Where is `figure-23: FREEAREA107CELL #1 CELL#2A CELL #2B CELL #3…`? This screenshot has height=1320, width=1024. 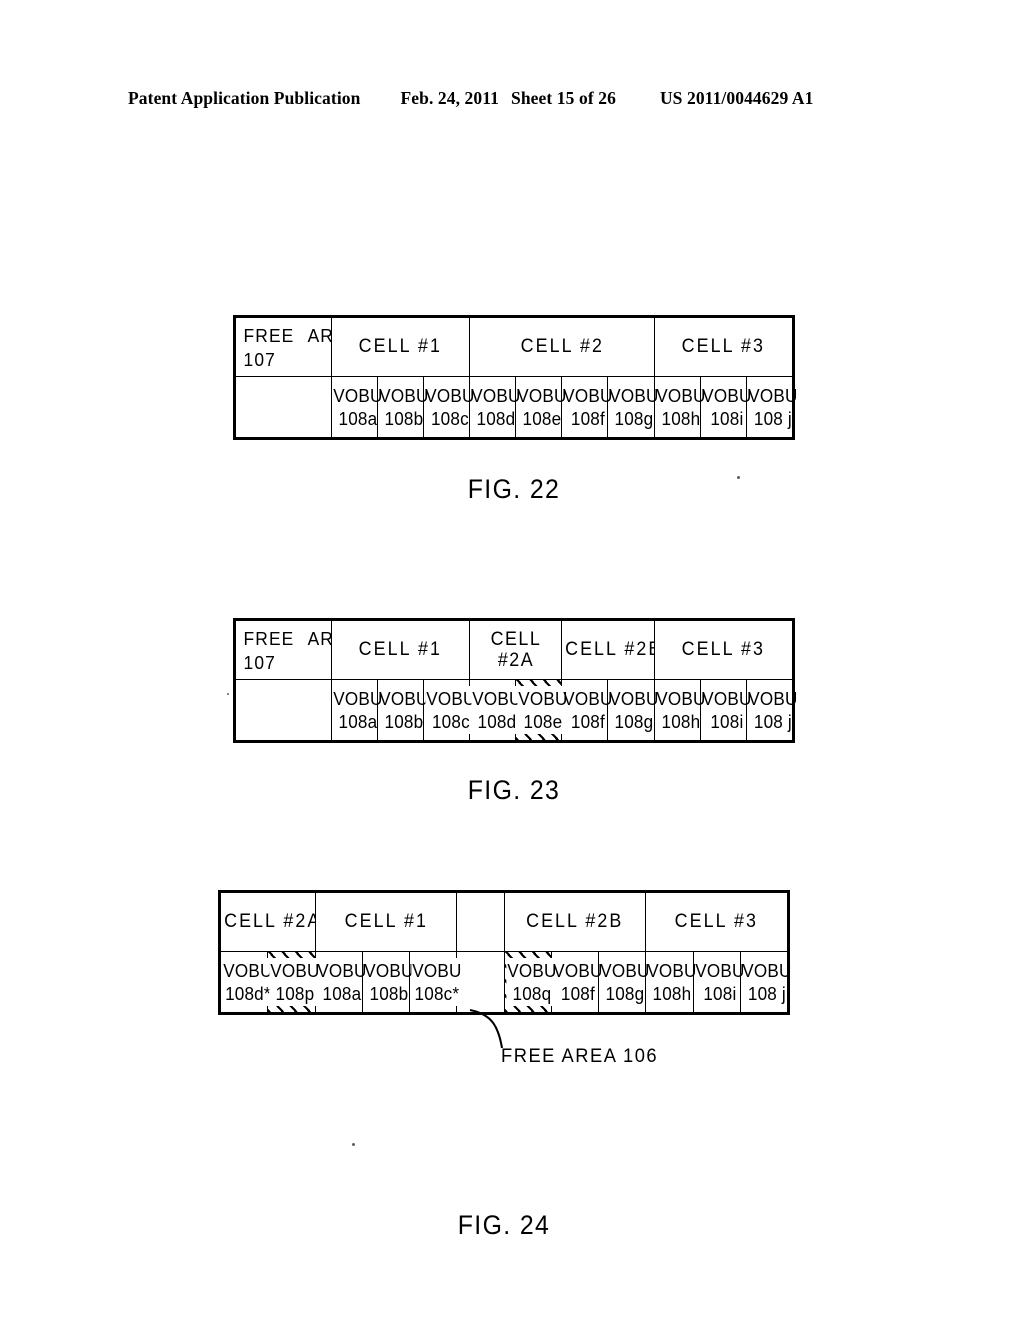 figure-23: FREEAREA107CELL #1 CELL#2A CELL #2B CELL #3… is located at coordinates (515, 712).